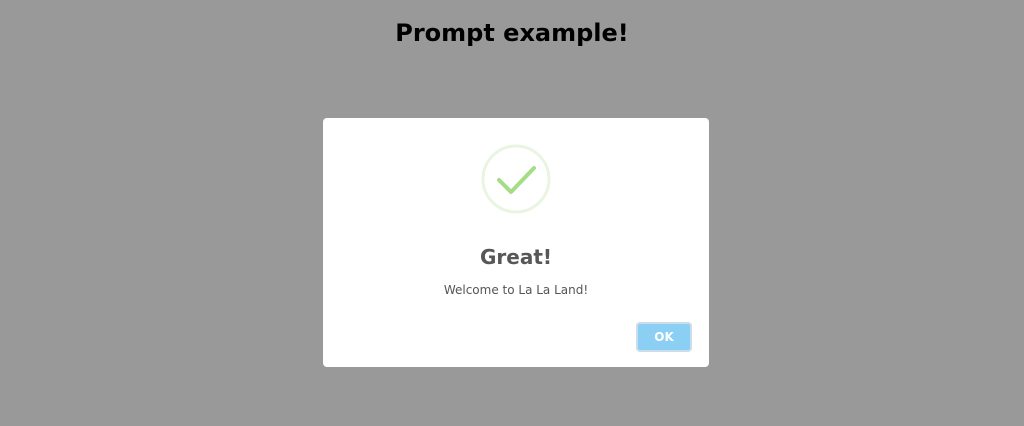 The image size is (1024, 426). Describe the element at coordinates (664, 337) in the screenshot. I see `ok-button: OK` at that location.